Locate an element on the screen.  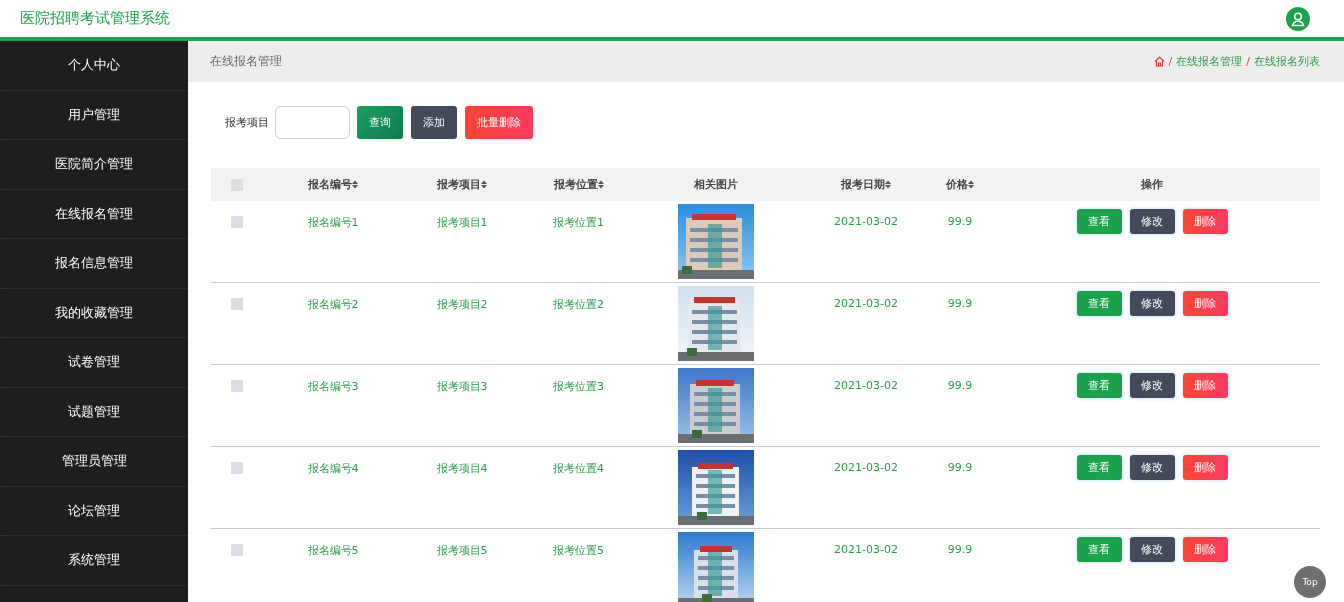
sidebar-item: 报名信息管理 is located at coordinates (94, 264).